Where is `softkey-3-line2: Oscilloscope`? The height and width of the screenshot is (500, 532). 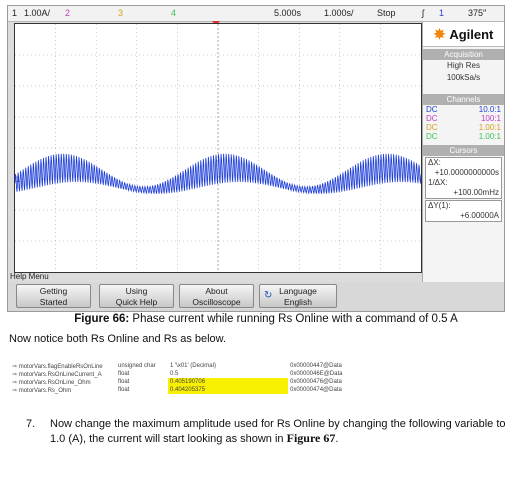
softkey-3-line2: Oscilloscope is located at coordinates (216, 302).